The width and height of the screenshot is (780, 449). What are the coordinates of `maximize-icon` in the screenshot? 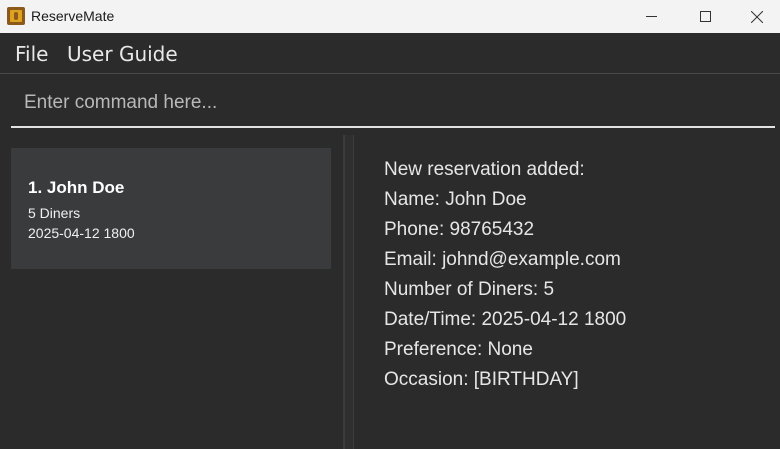 It's located at (705, 16).